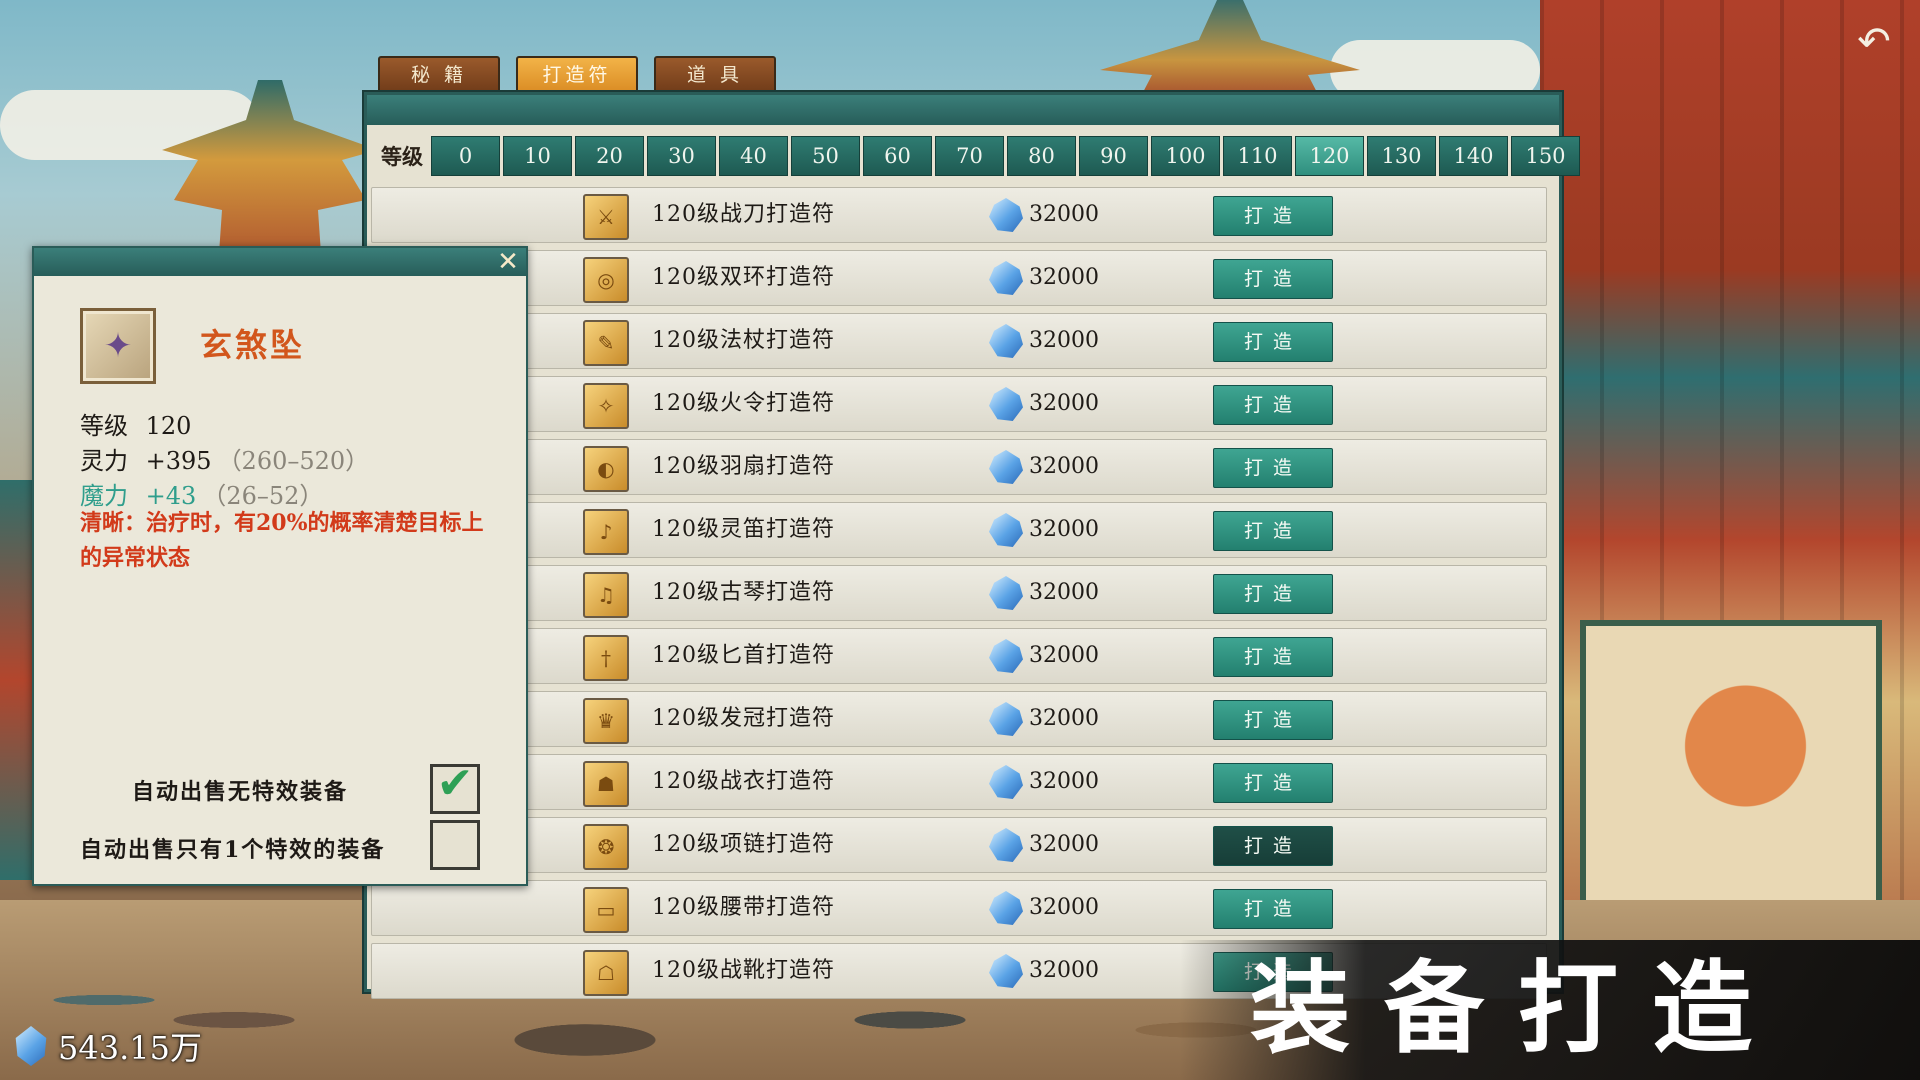 This screenshot has width=1920, height=1080. What do you see at coordinates (402, 156) in the screenshot?
I see `level-filter-label: 等级` at bounding box center [402, 156].